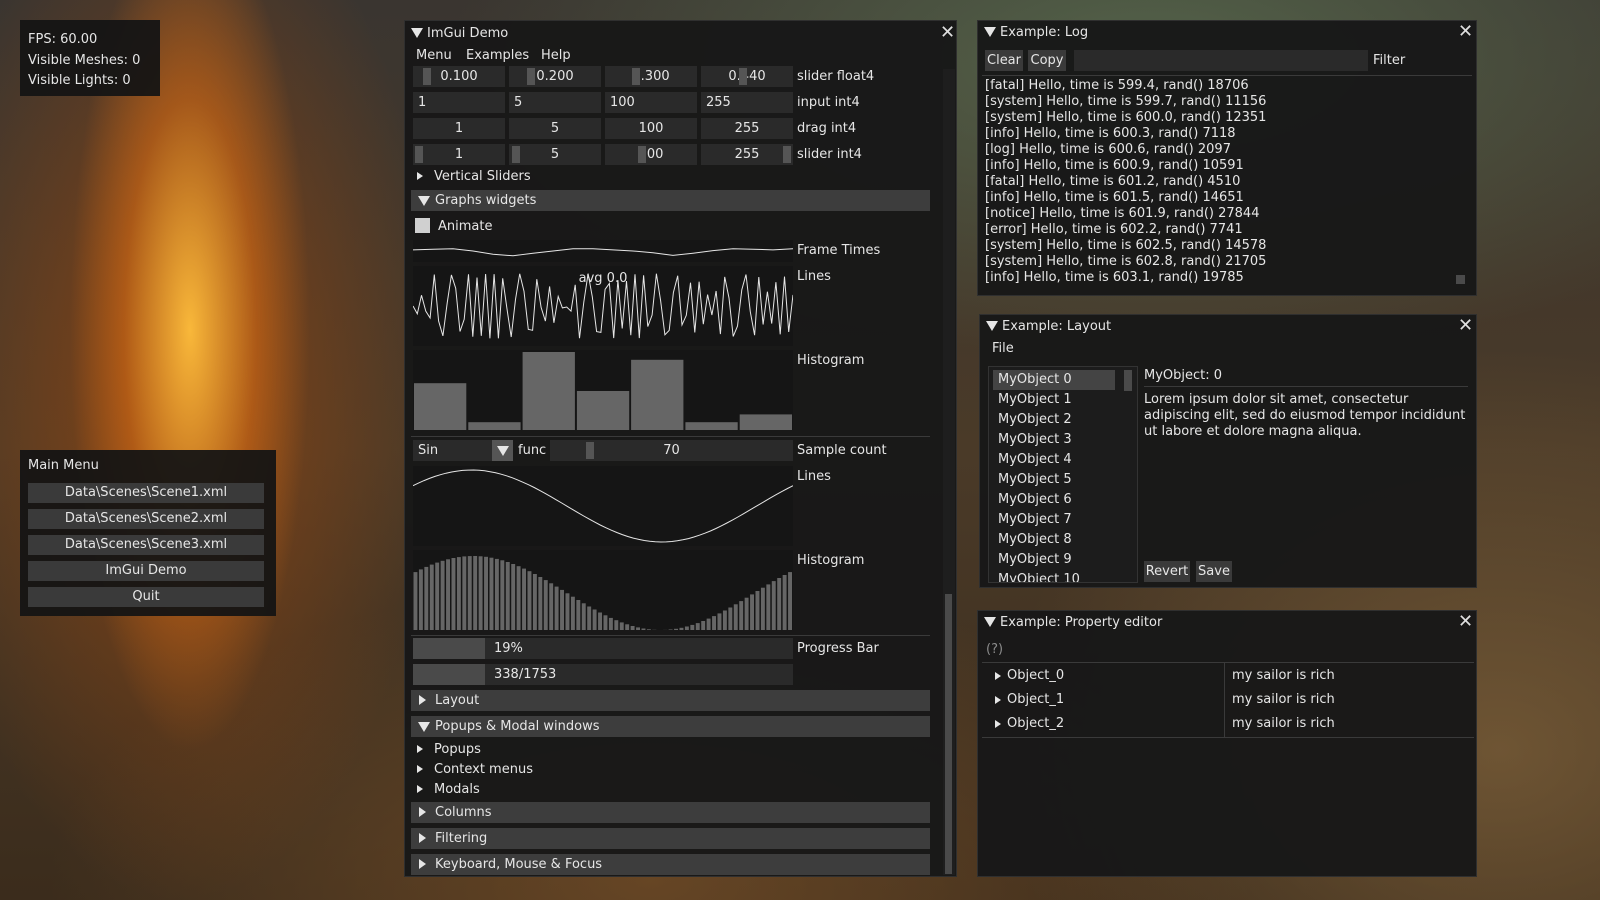 The height and width of the screenshot is (900, 1600). What do you see at coordinates (747, 128) in the screenshot?
I see `drag-int-4: 255` at bounding box center [747, 128].